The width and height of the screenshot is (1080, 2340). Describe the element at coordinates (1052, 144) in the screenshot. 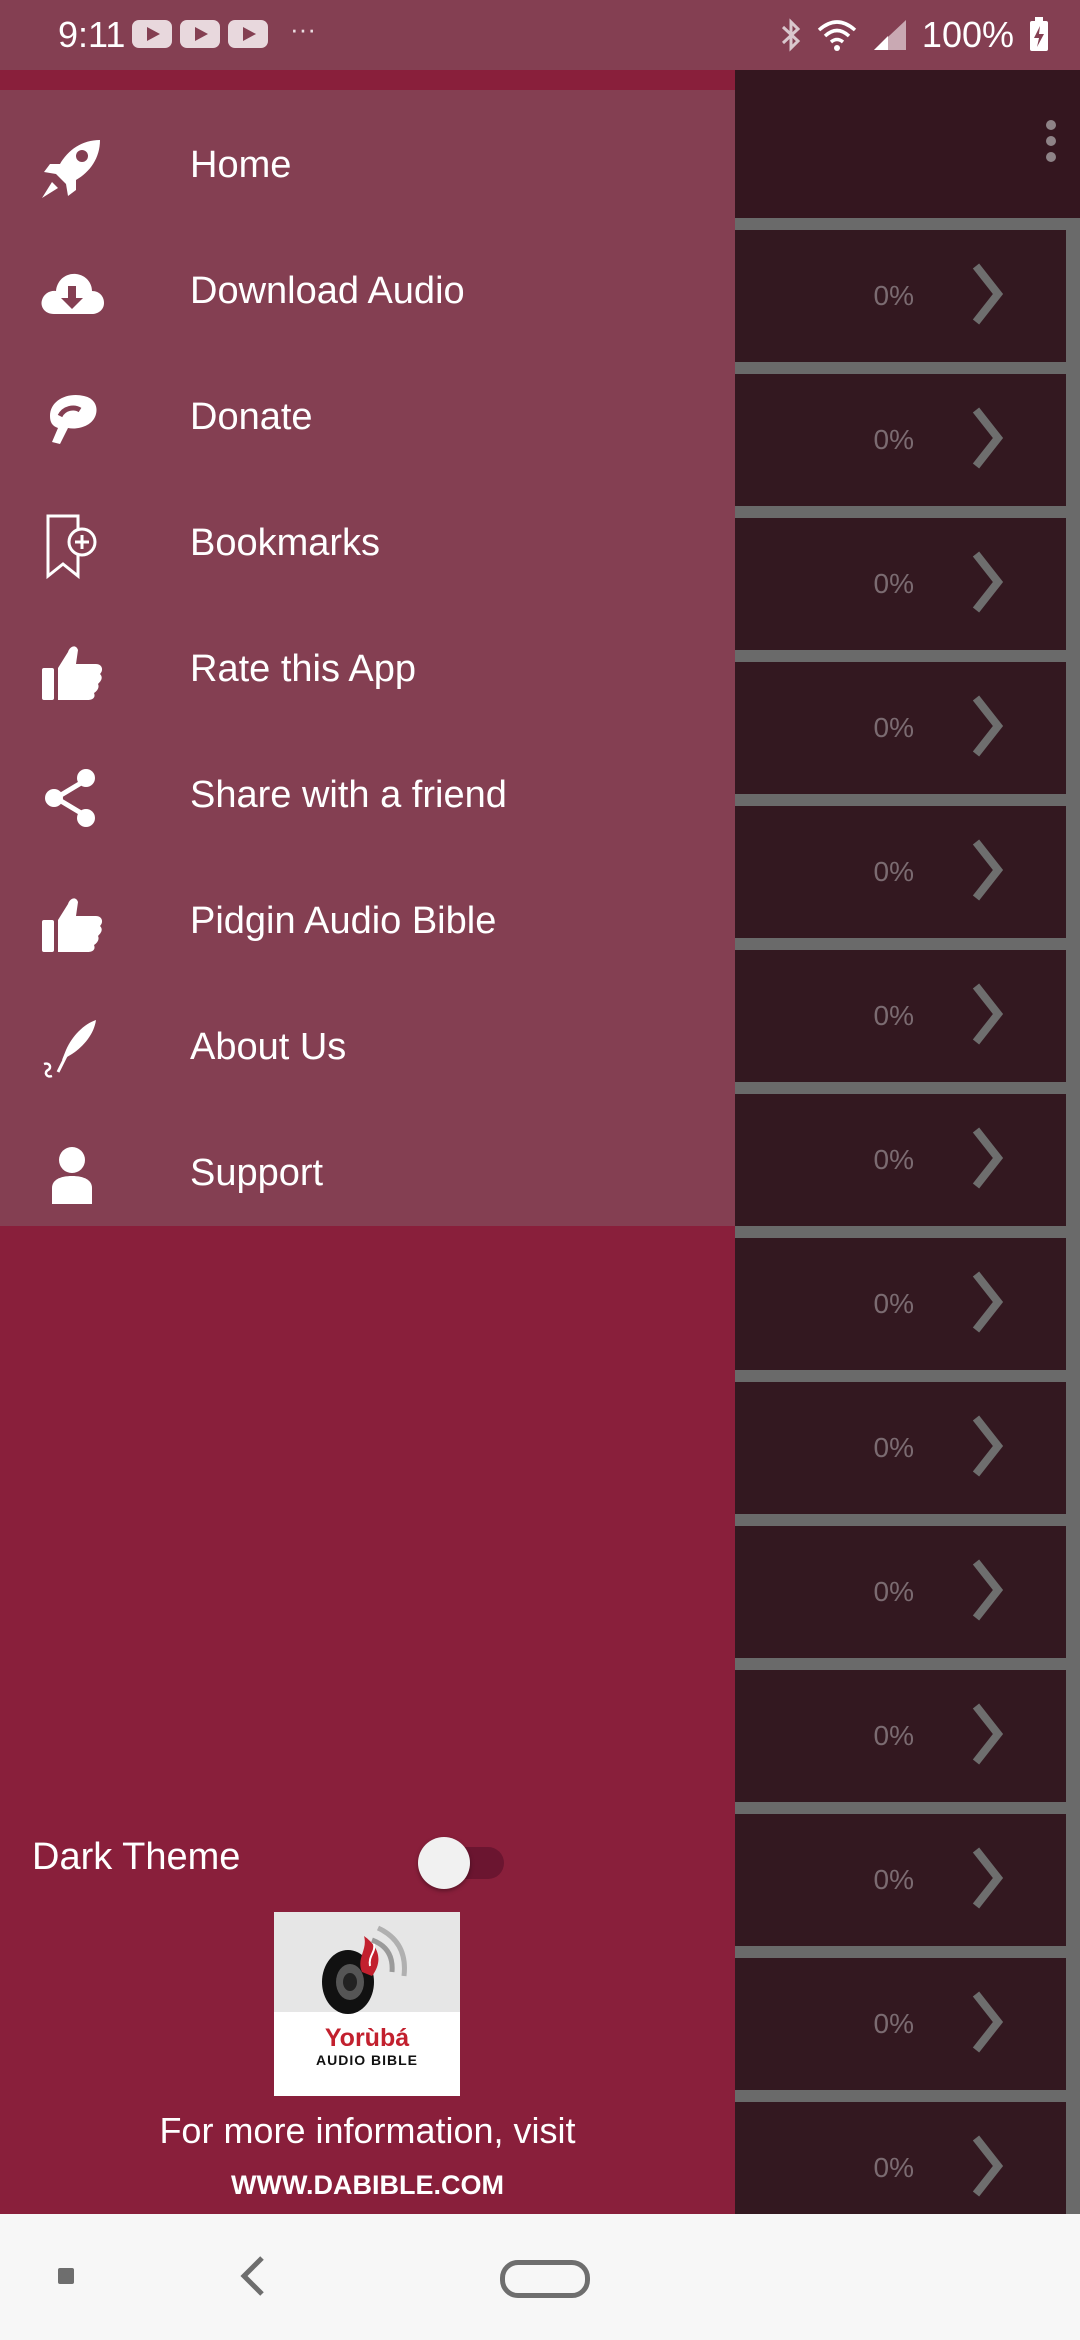

I see `more-options-icon` at that location.